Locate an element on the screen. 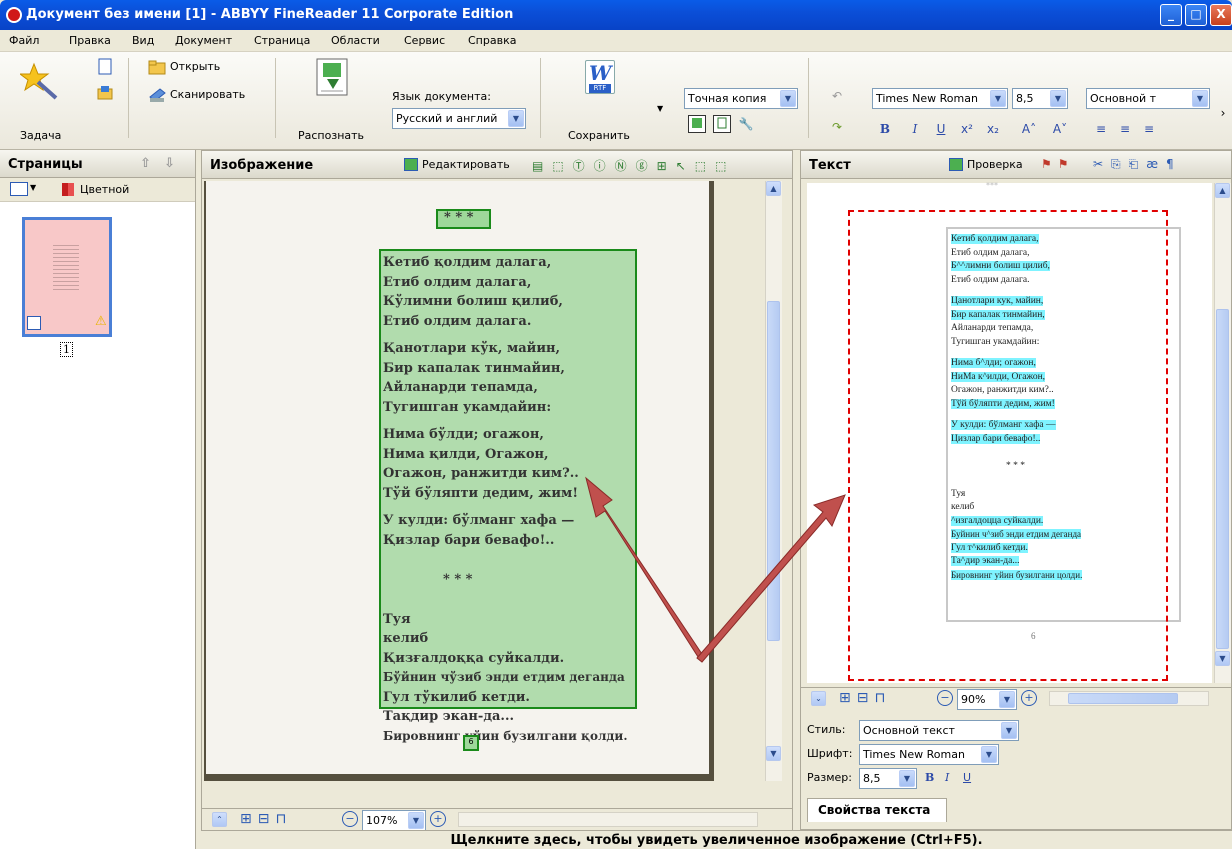 The image size is (1232, 849). annotation-arrows is located at coordinates (715, 569).